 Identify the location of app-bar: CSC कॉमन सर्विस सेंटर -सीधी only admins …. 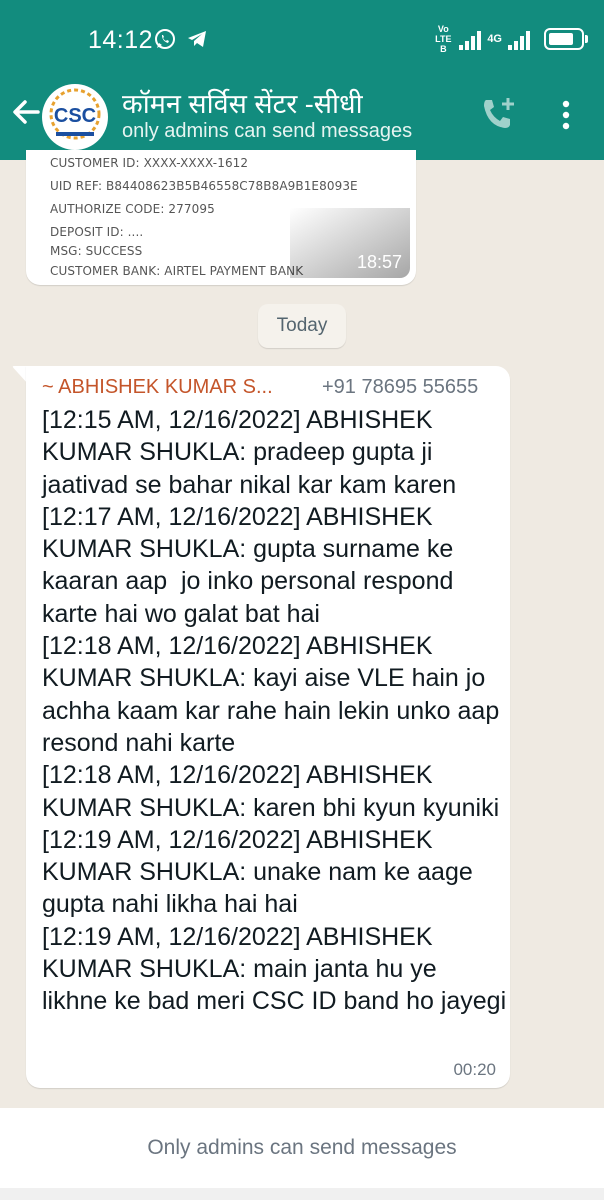
(302, 120).